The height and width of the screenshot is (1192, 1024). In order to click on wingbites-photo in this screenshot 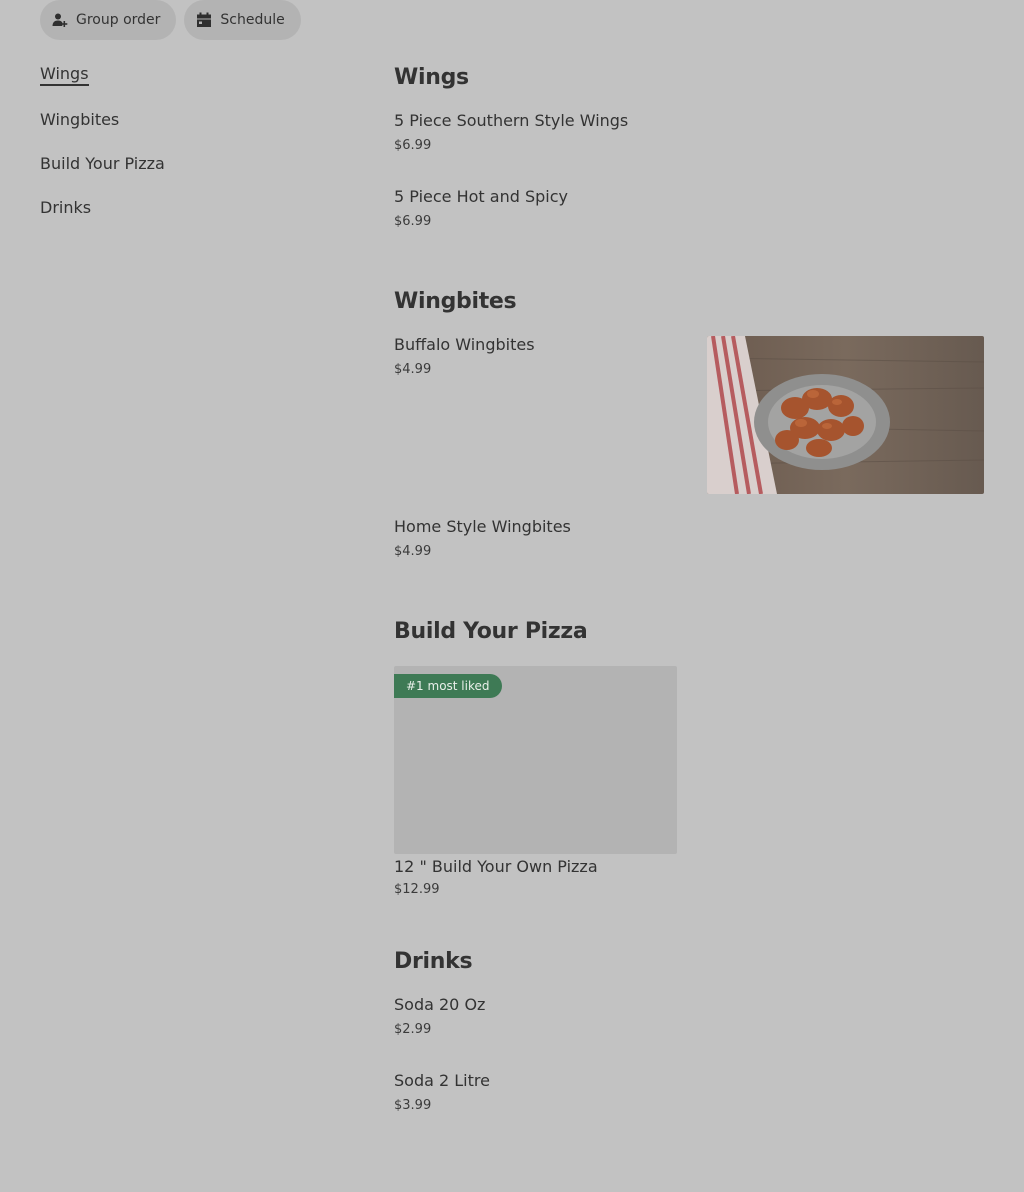, I will do `click(845, 415)`.